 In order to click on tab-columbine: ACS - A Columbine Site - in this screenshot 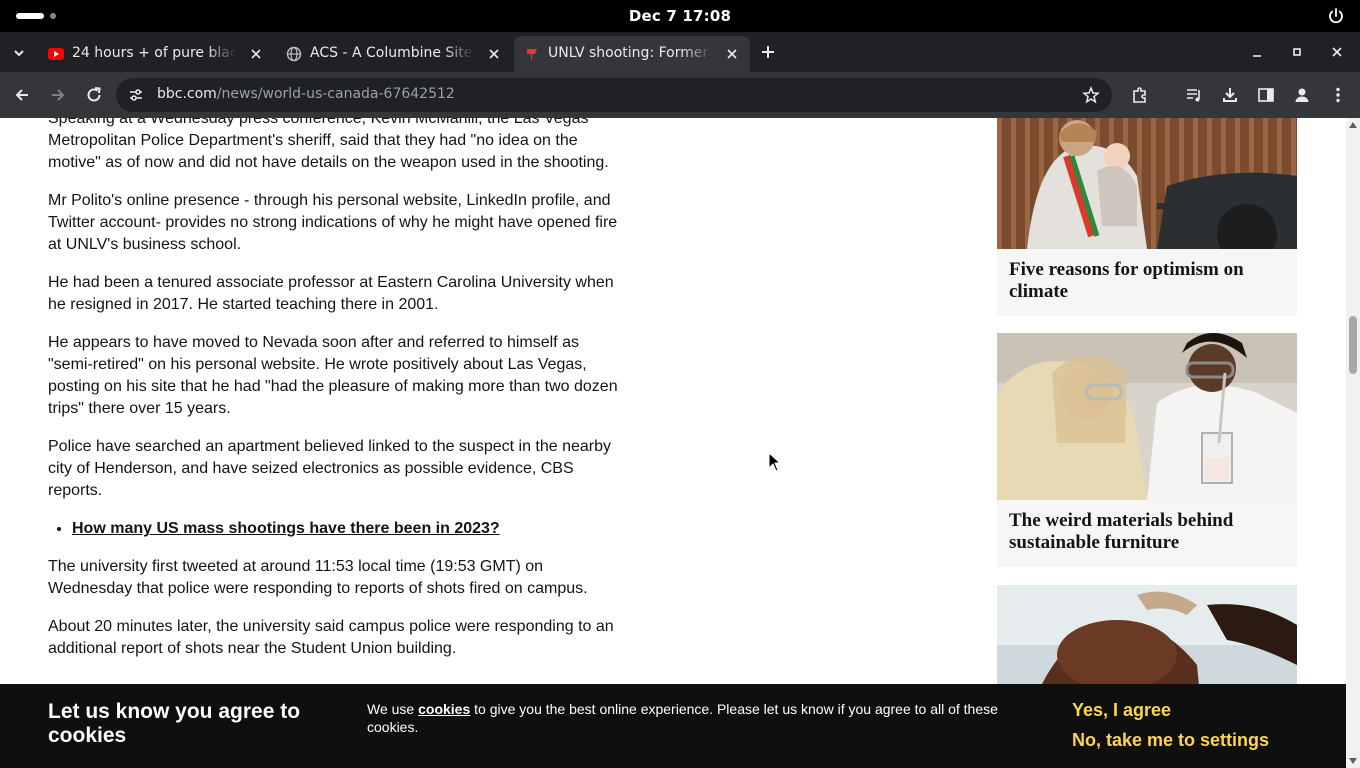, I will do `click(394, 54)`.